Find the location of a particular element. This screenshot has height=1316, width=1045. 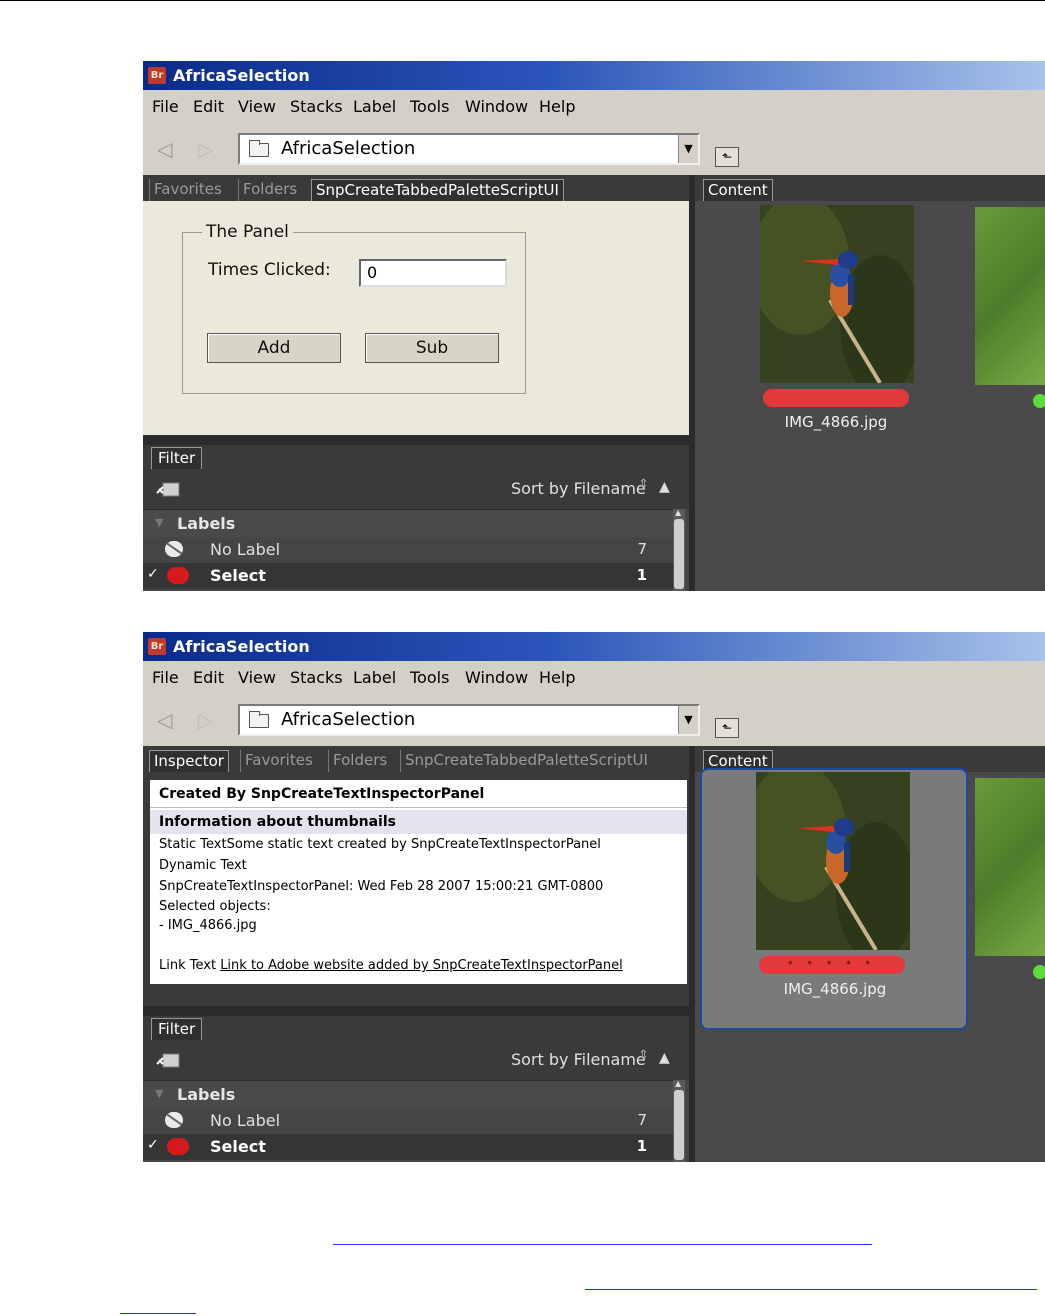

path-text: AfricaSelection is located at coordinates (348, 719).